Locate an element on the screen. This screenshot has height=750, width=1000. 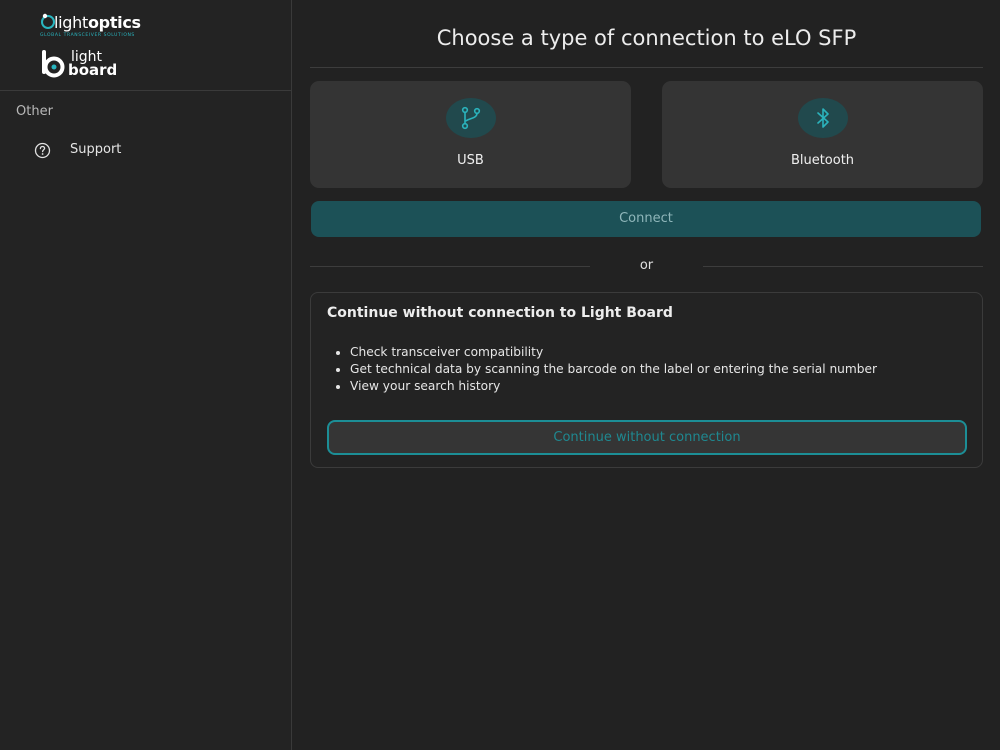
usb-icon-badge is located at coordinates (470, 118).